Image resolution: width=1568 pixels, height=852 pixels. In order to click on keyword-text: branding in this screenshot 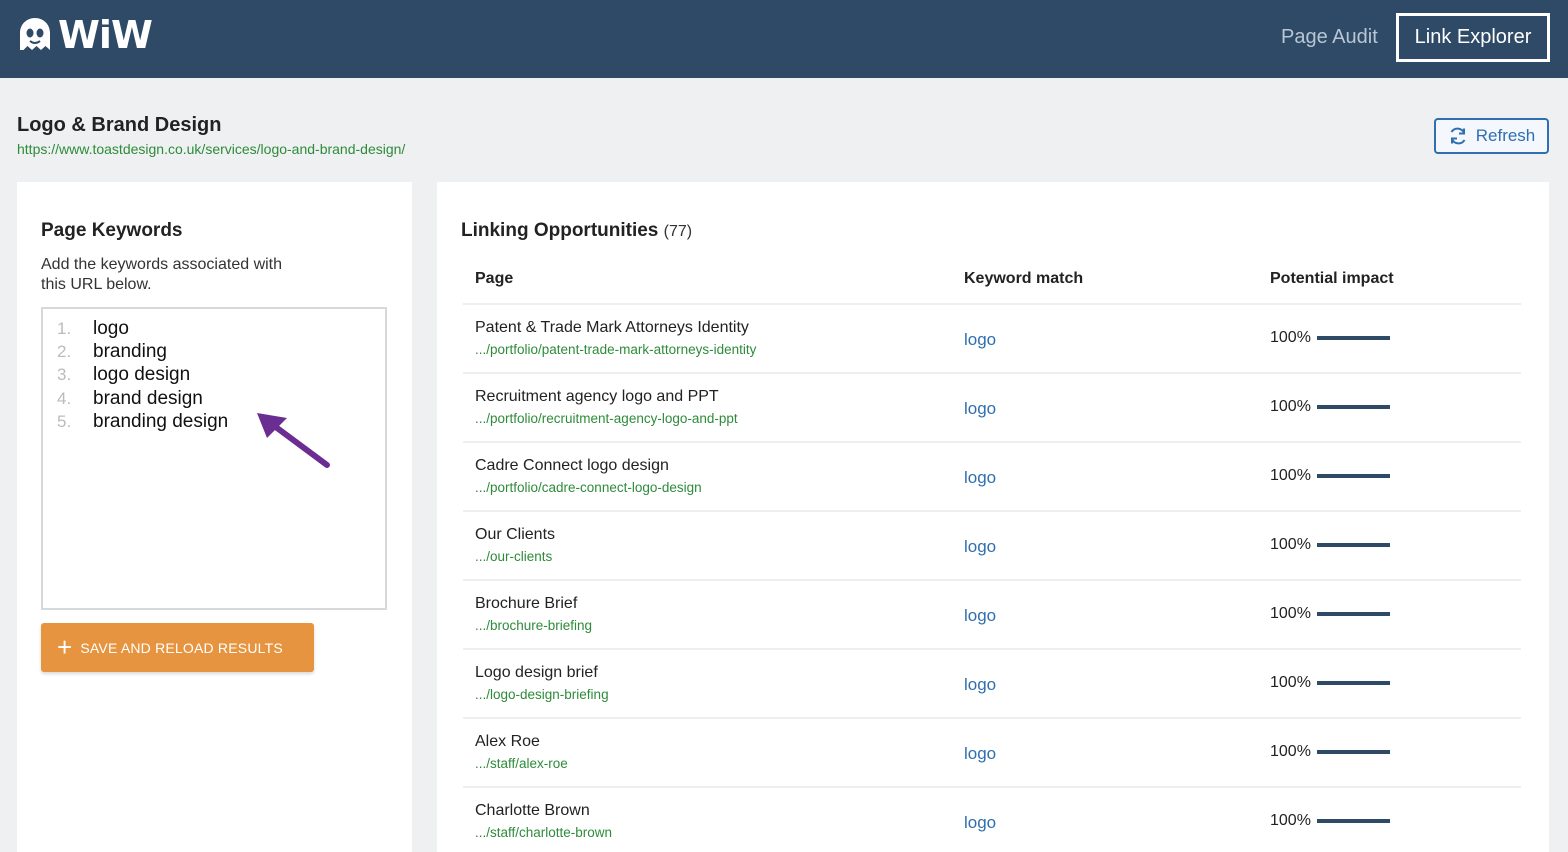, I will do `click(130, 351)`.